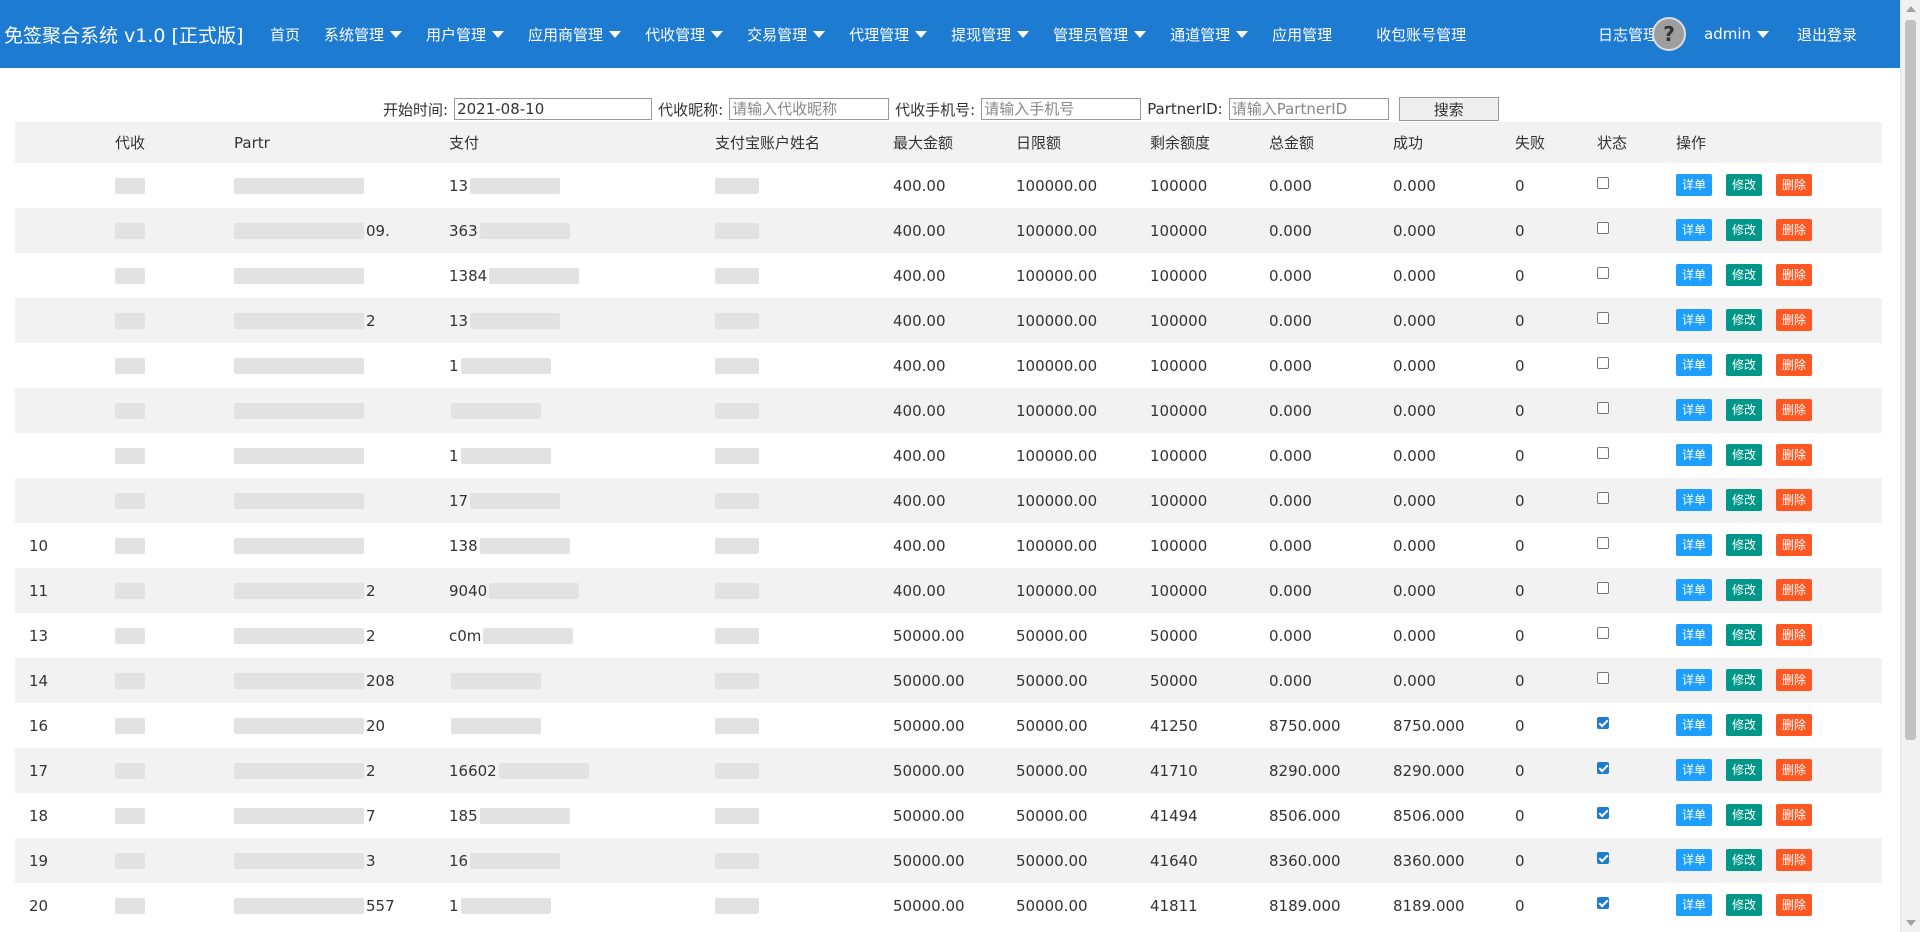 The width and height of the screenshot is (1920, 932). Describe the element at coordinates (465, 34) in the screenshot. I see `nav-item-2: 用户管理` at that location.